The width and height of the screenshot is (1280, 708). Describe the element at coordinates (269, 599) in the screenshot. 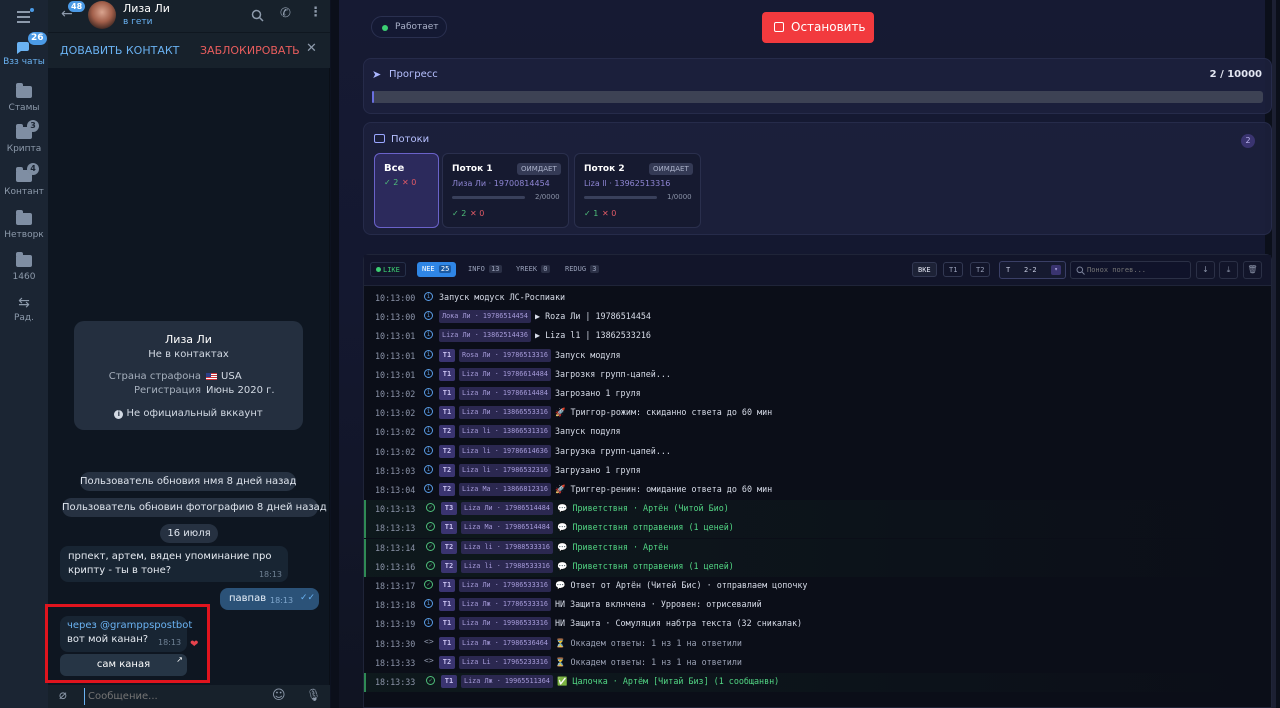

I see `outgoing-message: павпав 18:13 ✓✓` at that location.